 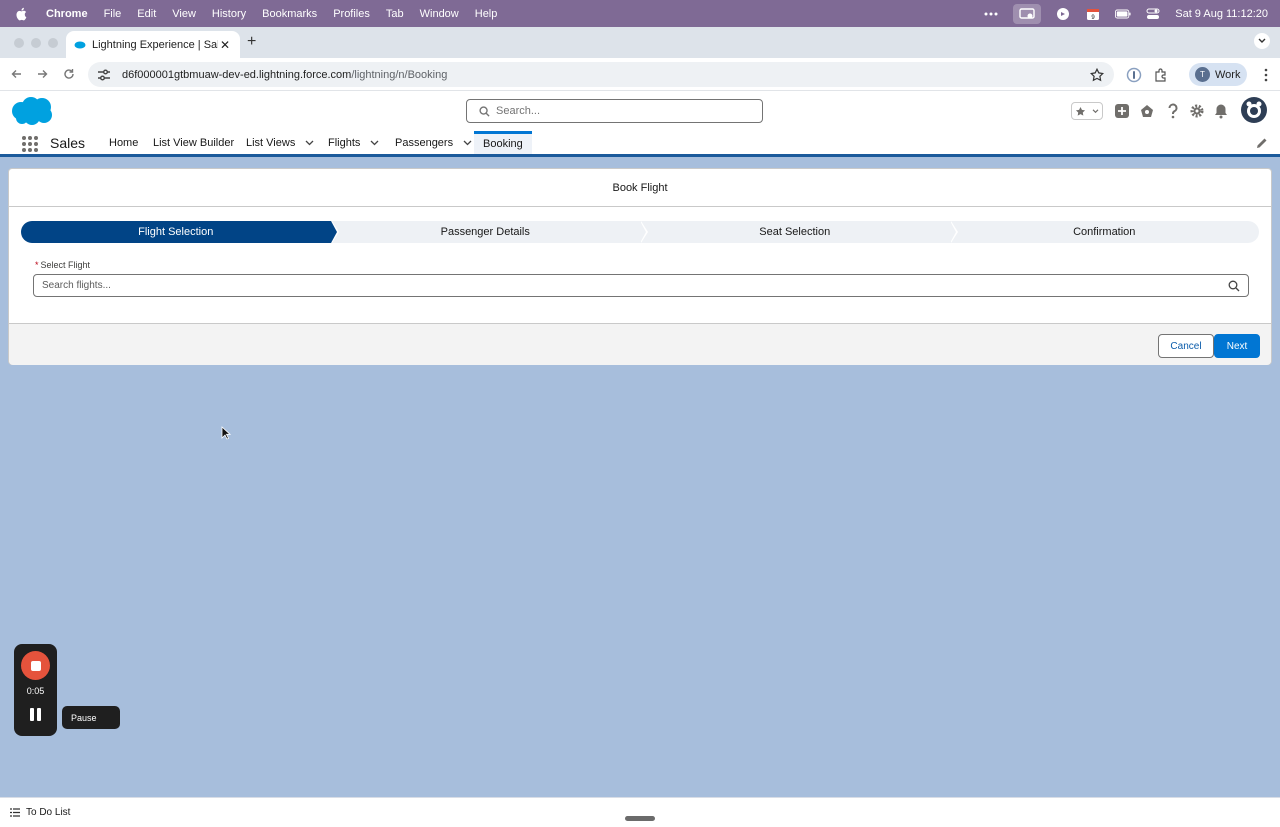 I want to click on menu-view: View, so click(x=184, y=14).